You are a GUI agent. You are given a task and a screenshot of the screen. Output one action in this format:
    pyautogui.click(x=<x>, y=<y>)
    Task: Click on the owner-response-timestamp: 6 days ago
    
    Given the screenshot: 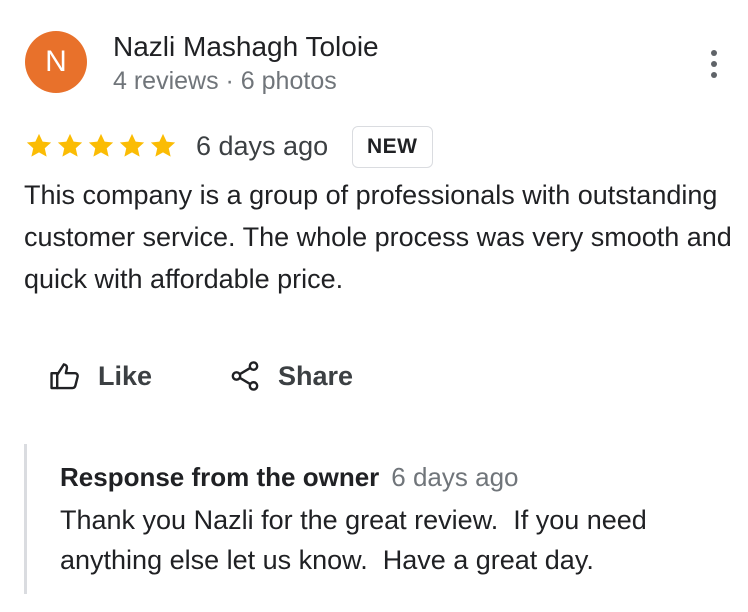 What is the action you would take?
    pyautogui.click(x=455, y=477)
    